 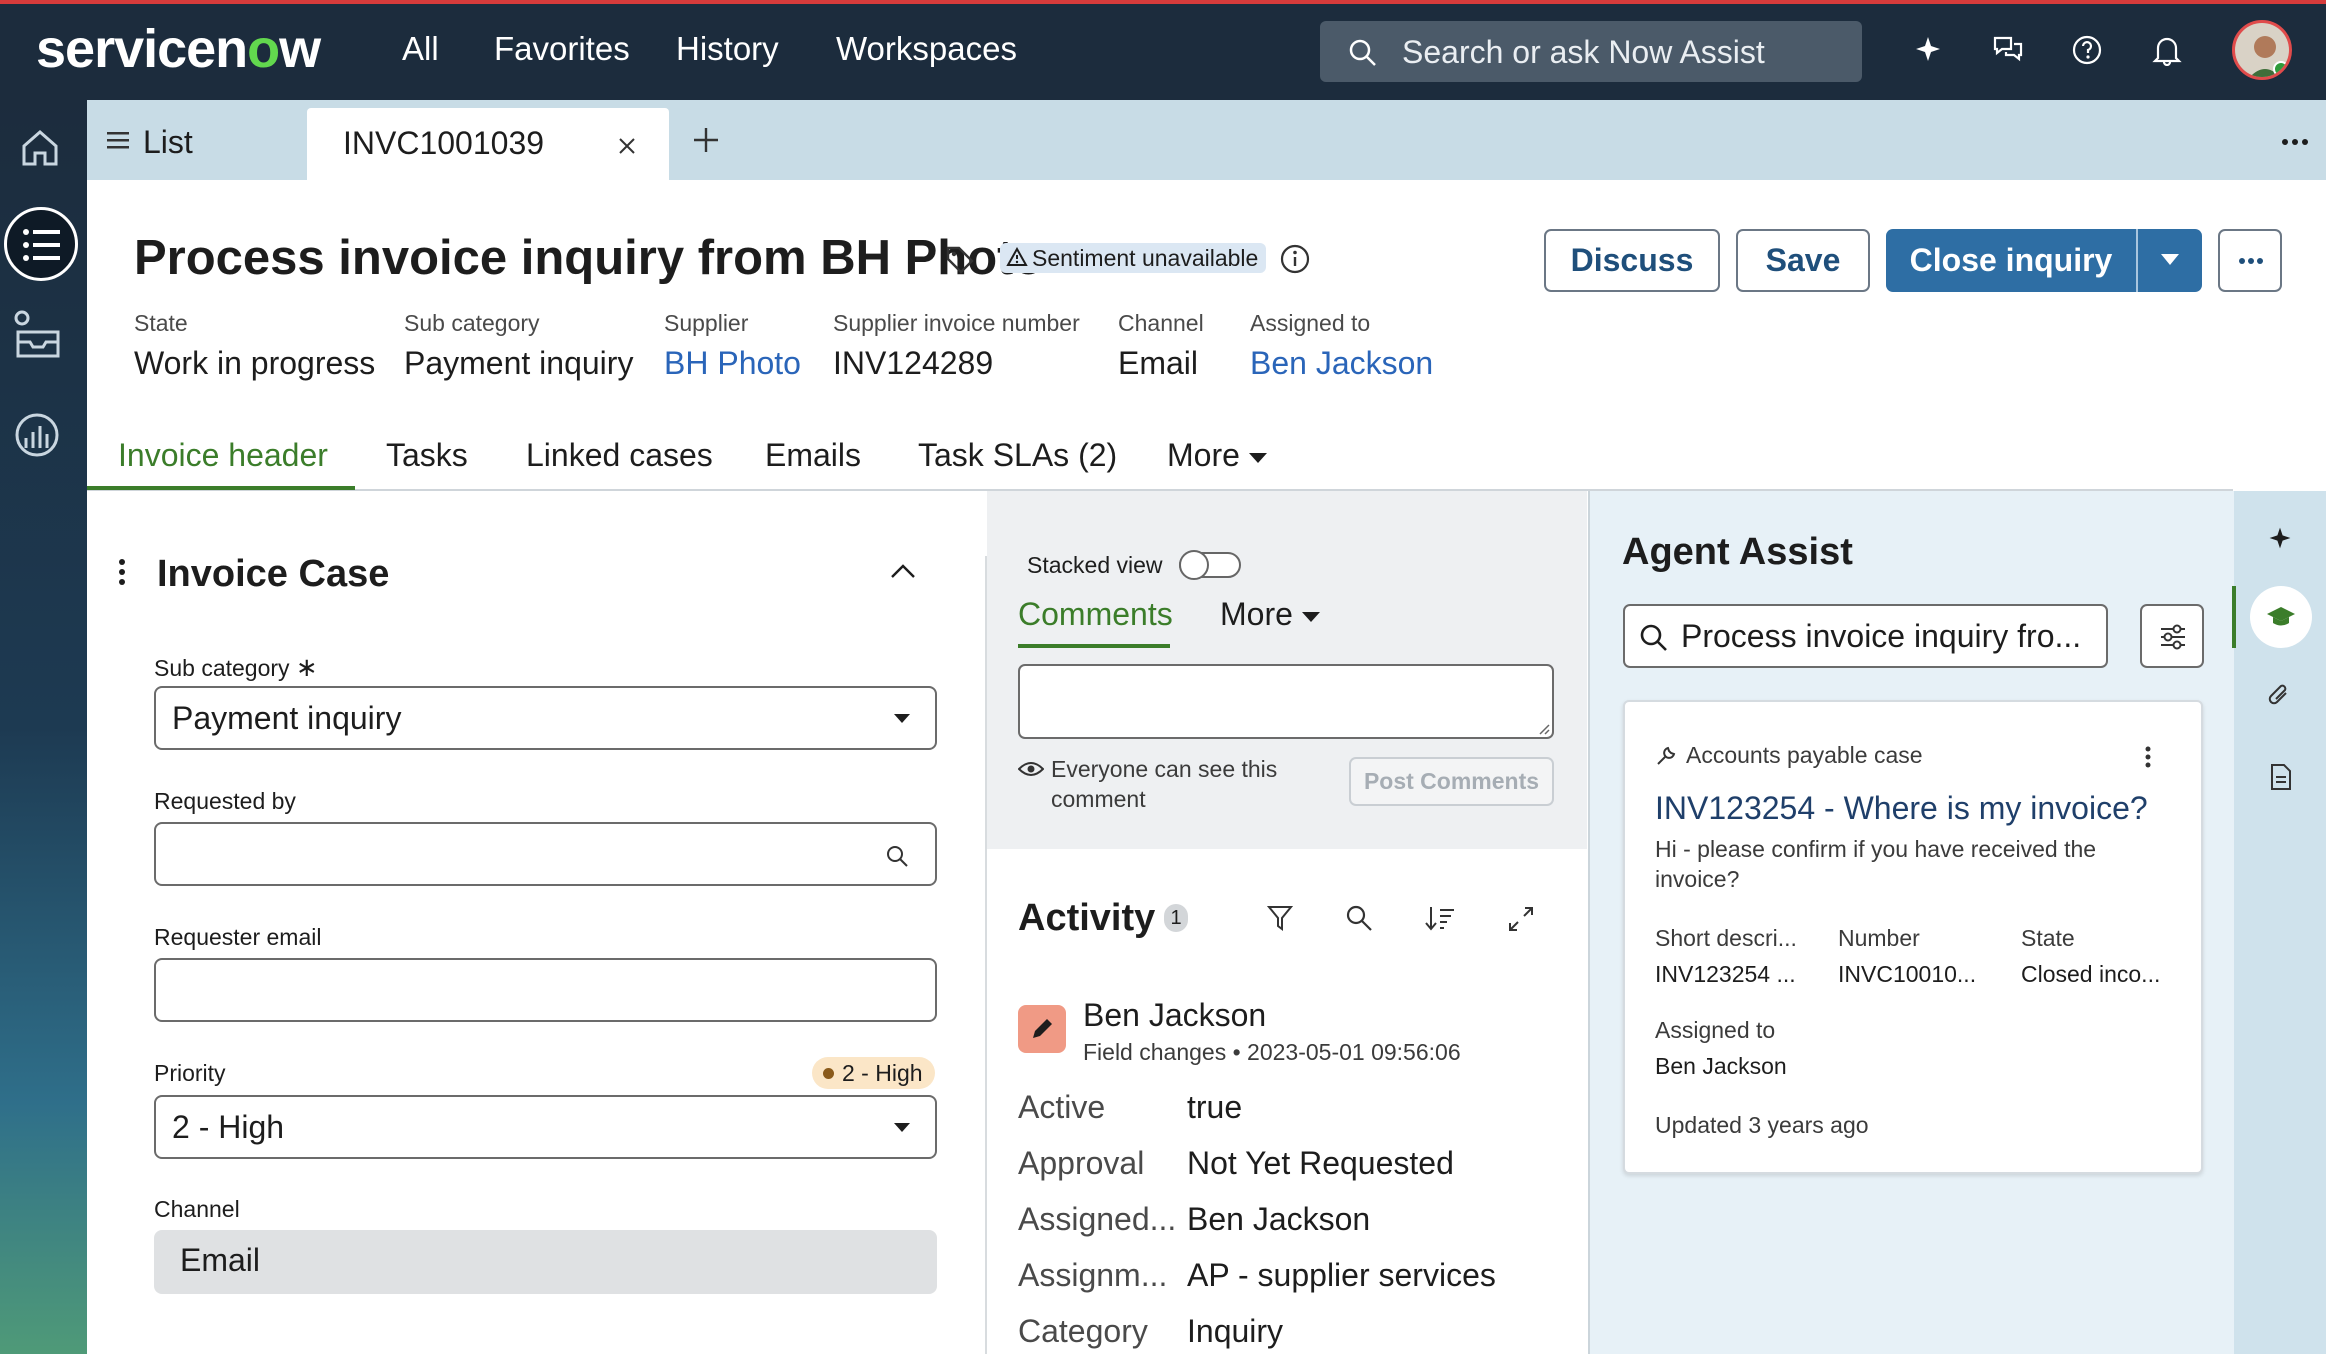 I want to click on more-options-icon, so click(x=2295, y=142).